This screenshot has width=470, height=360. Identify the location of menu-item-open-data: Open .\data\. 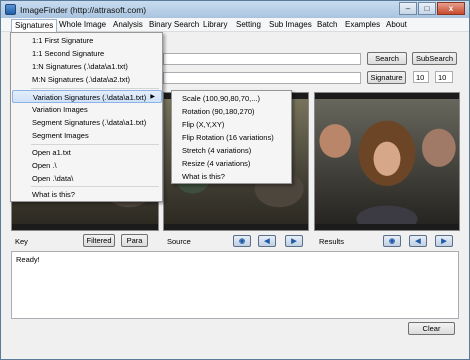
(87, 178).